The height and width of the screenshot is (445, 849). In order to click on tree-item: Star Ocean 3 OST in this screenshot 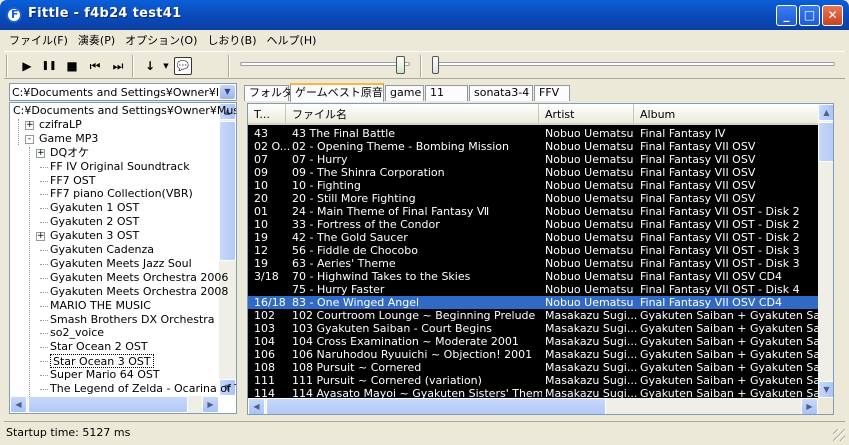, I will do `click(102, 361)`.